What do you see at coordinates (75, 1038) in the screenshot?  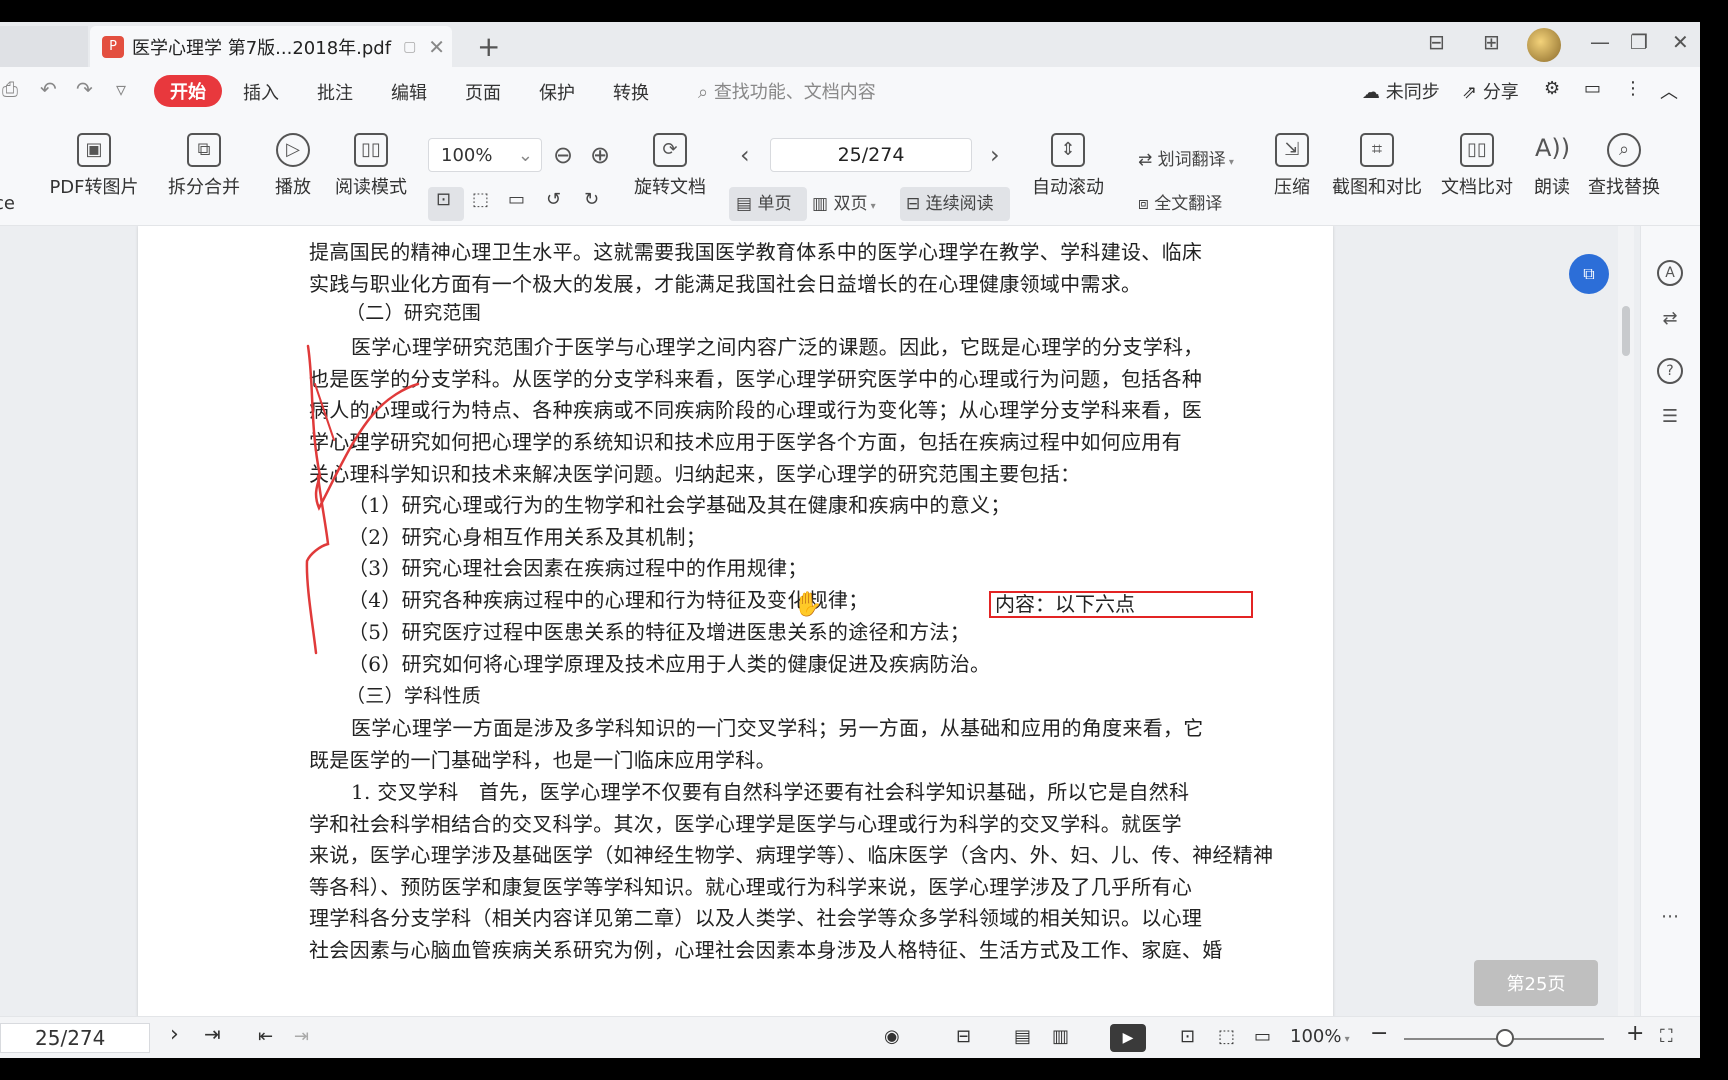 I see `status-page-input: 25/274` at bounding box center [75, 1038].